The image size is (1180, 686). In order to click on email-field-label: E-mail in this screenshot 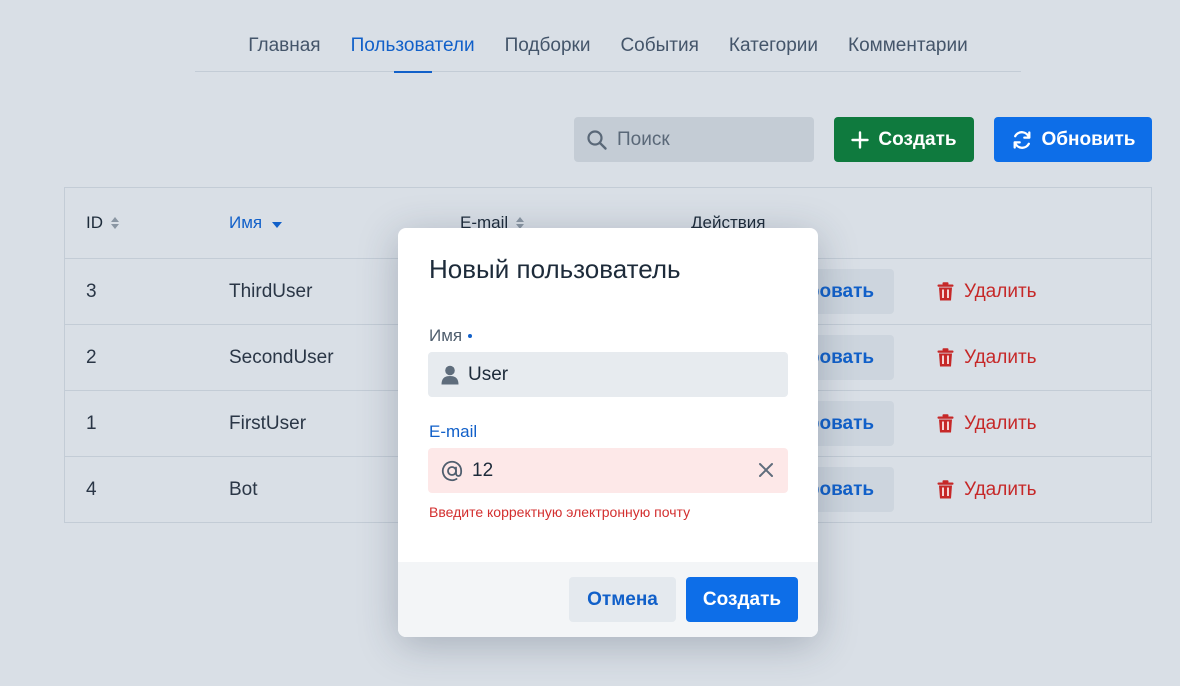, I will do `click(453, 432)`.